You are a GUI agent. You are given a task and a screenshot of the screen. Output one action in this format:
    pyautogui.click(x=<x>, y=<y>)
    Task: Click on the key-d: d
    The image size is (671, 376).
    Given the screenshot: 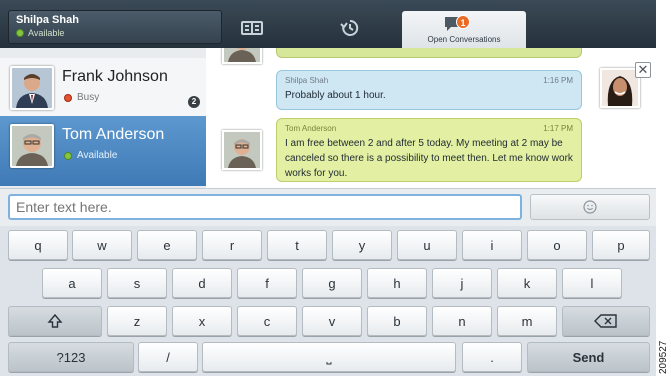 What is the action you would take?
    pyautogui.click(x=202, y=283)
    